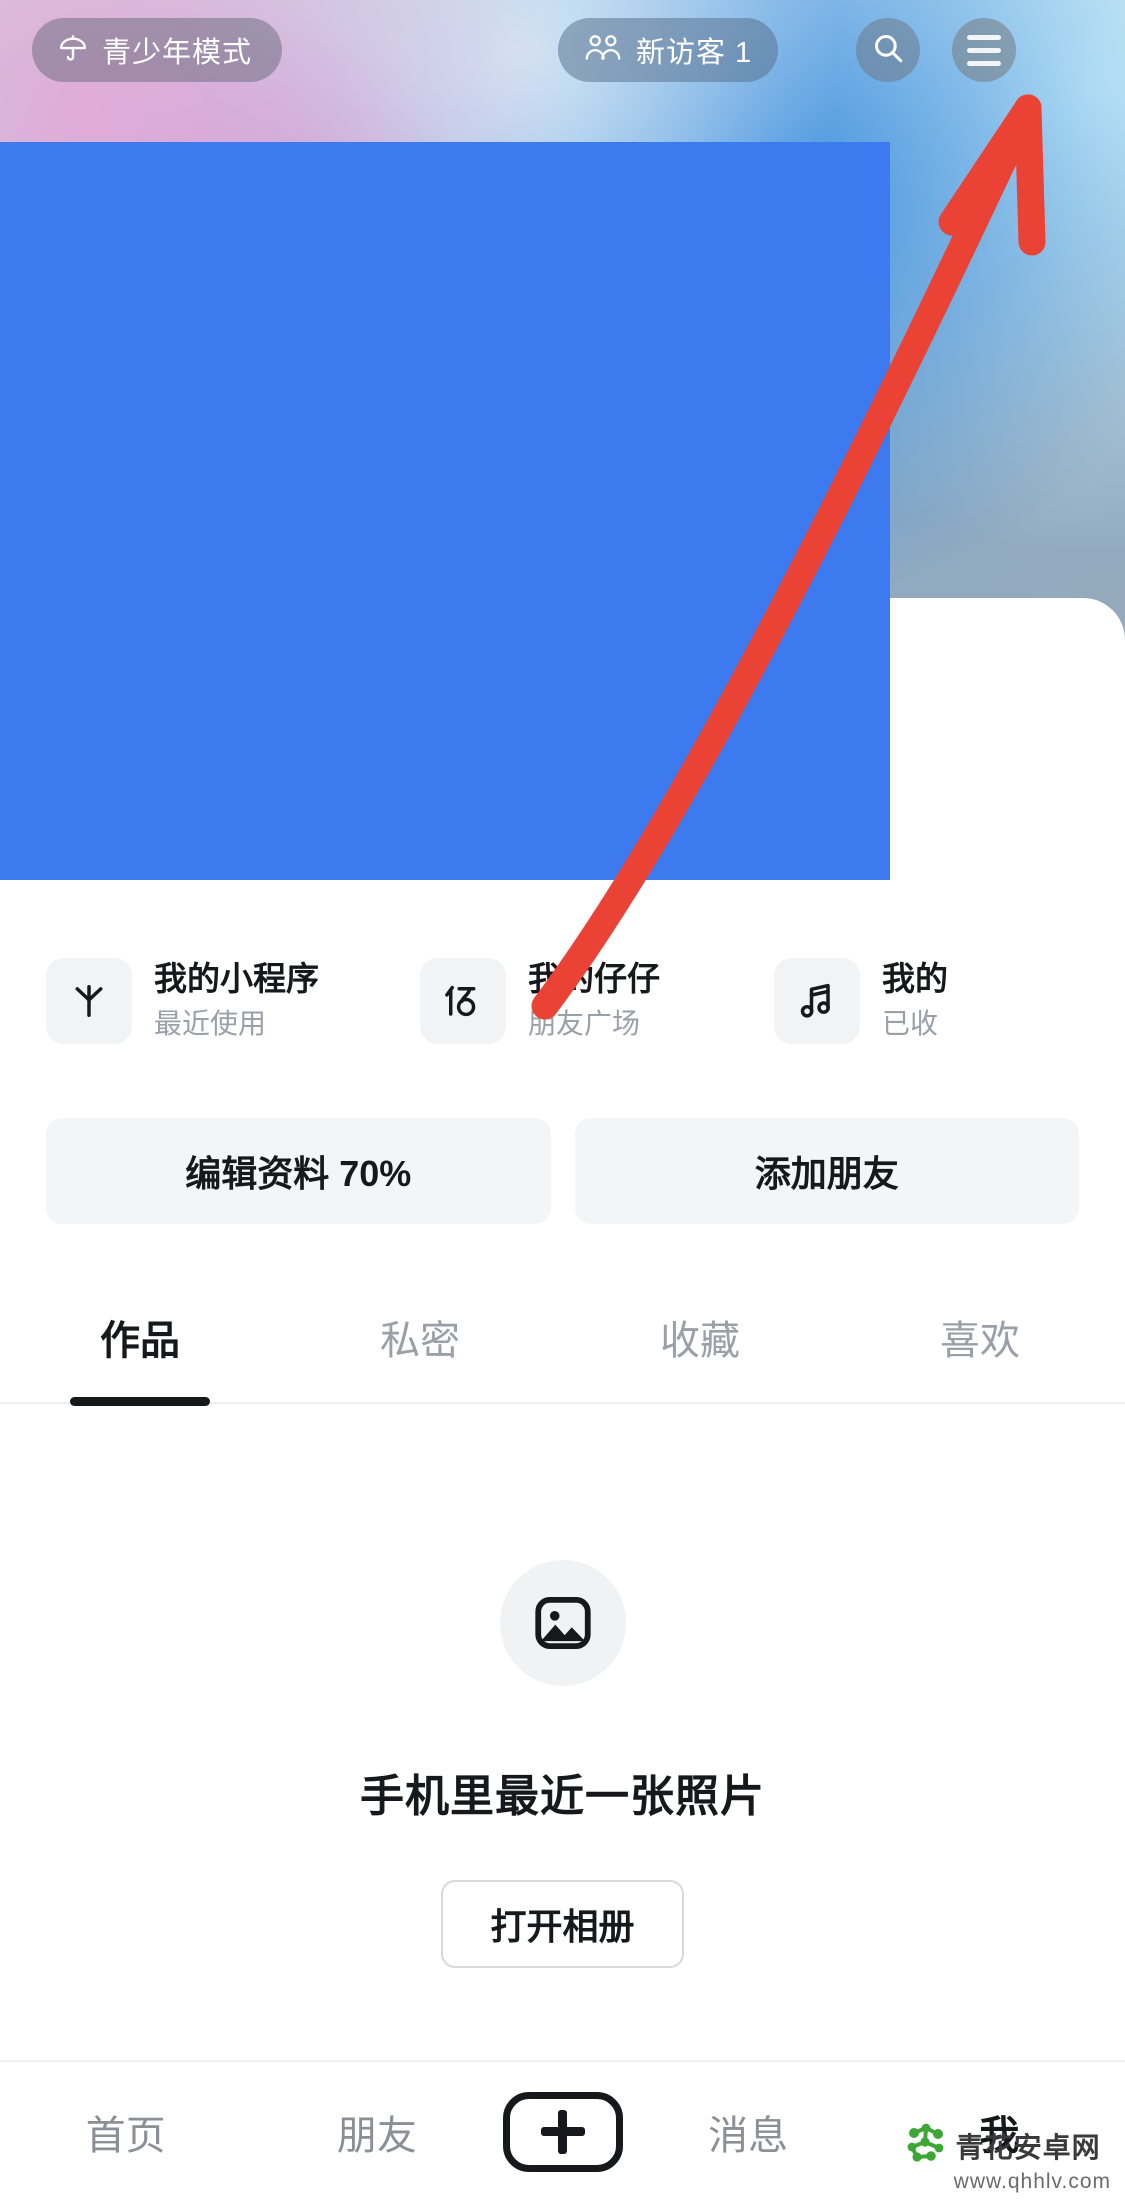 This screenshot has width=1125, height=2202. What do you see at coordinates (594, 978) in the screenshot?
I see `shortcut-title: 我的仔仔` at bounding box center [594, 978].